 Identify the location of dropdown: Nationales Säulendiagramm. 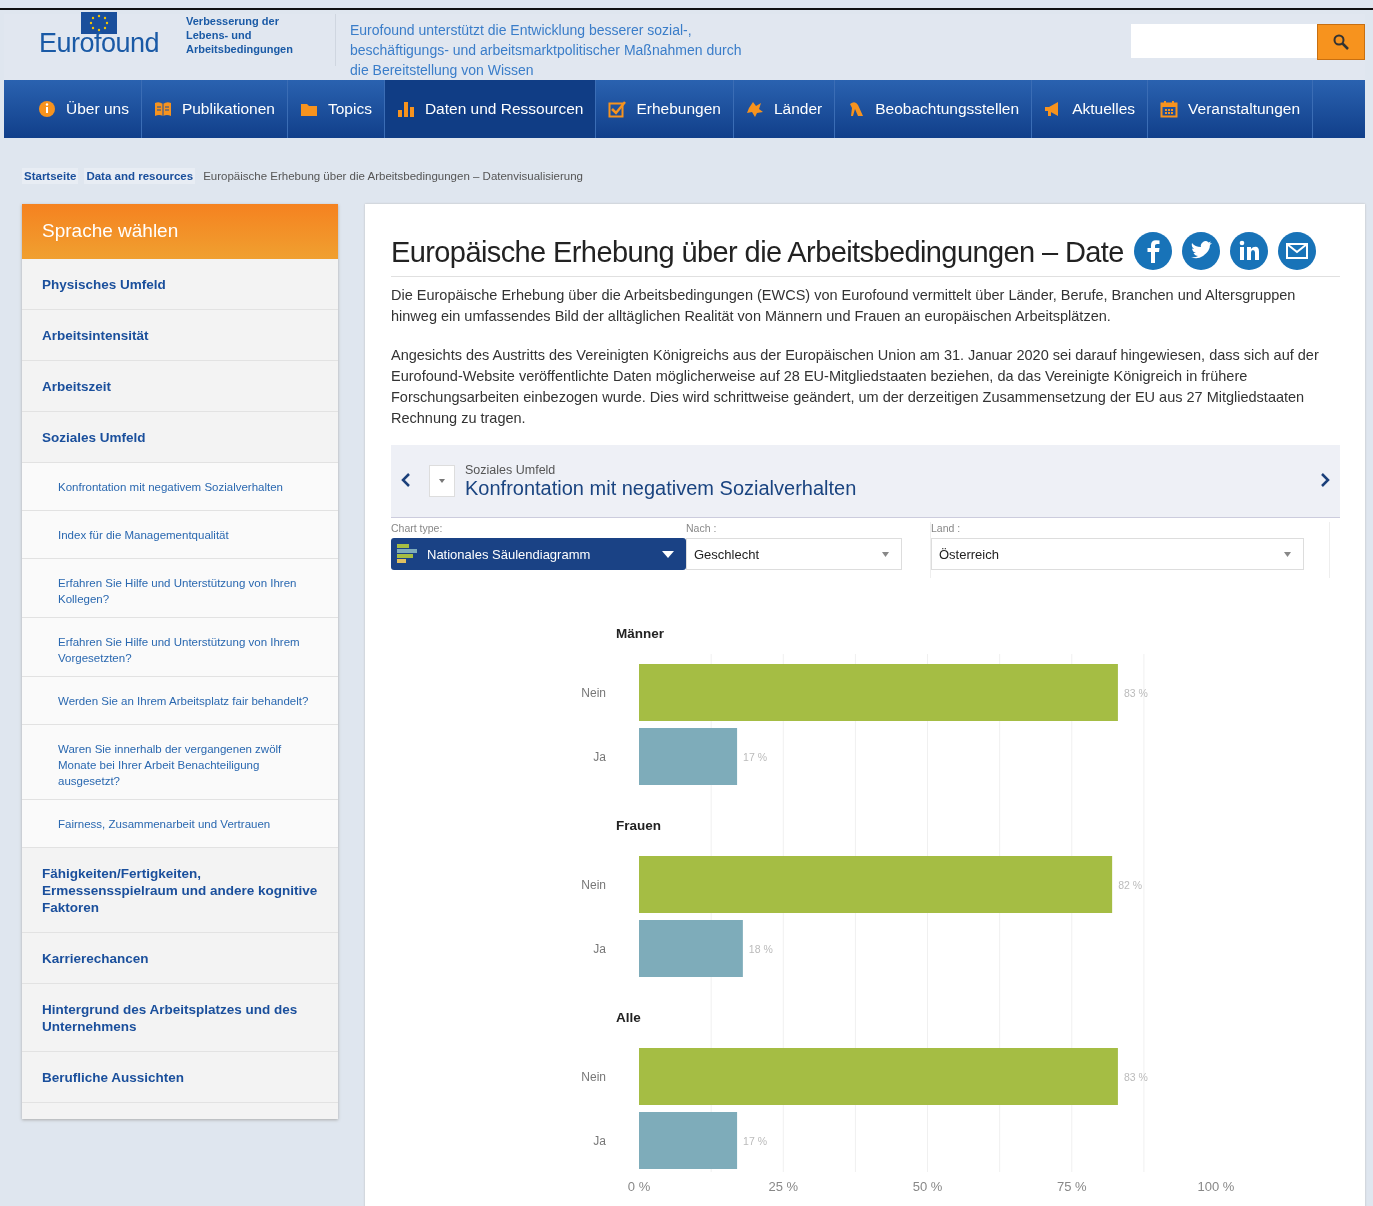
(538, 554).